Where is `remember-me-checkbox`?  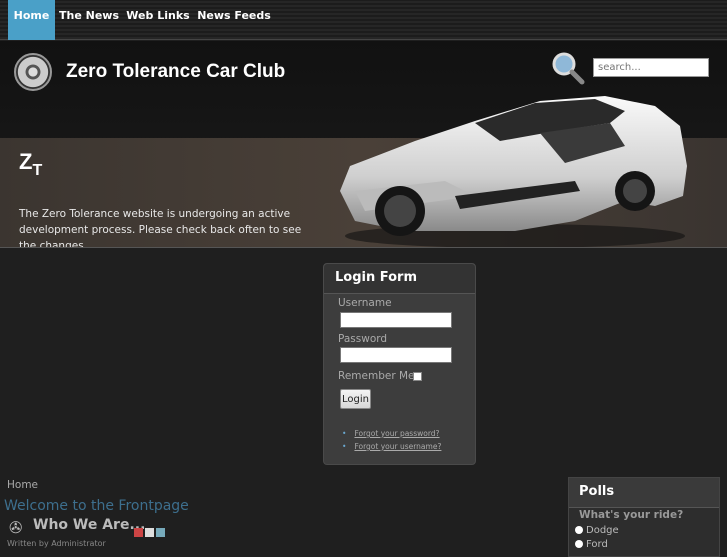
remember-me-checkbox is located at coordinates (417, 376).